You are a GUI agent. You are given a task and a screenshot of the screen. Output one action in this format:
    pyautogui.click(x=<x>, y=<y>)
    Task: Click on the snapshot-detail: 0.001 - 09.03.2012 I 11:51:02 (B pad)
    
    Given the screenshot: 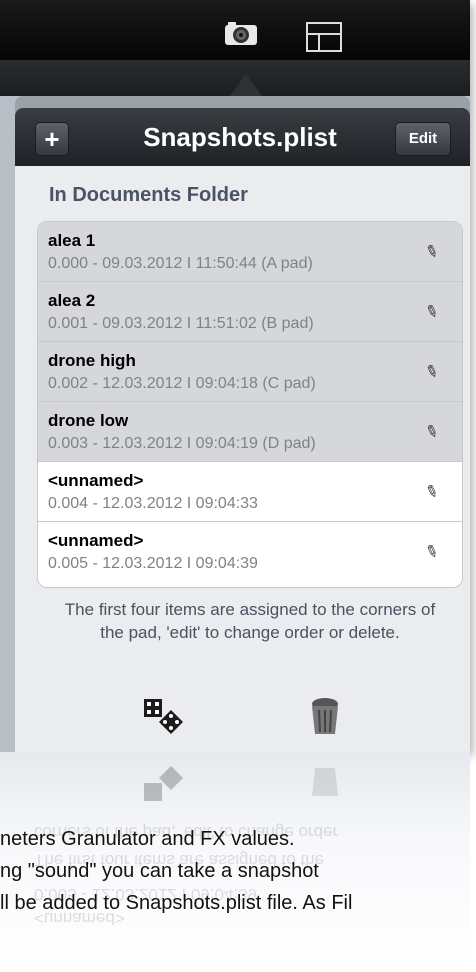 What is the action you would take?
    pyautogui.click(x=181, y=323)
    